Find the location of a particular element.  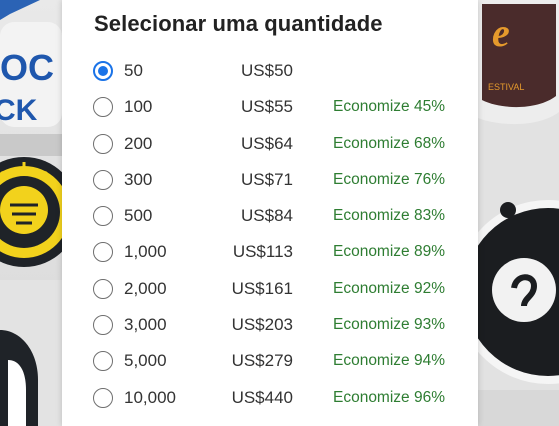

quantity-label: 500 is located at coordinates (138, 216).